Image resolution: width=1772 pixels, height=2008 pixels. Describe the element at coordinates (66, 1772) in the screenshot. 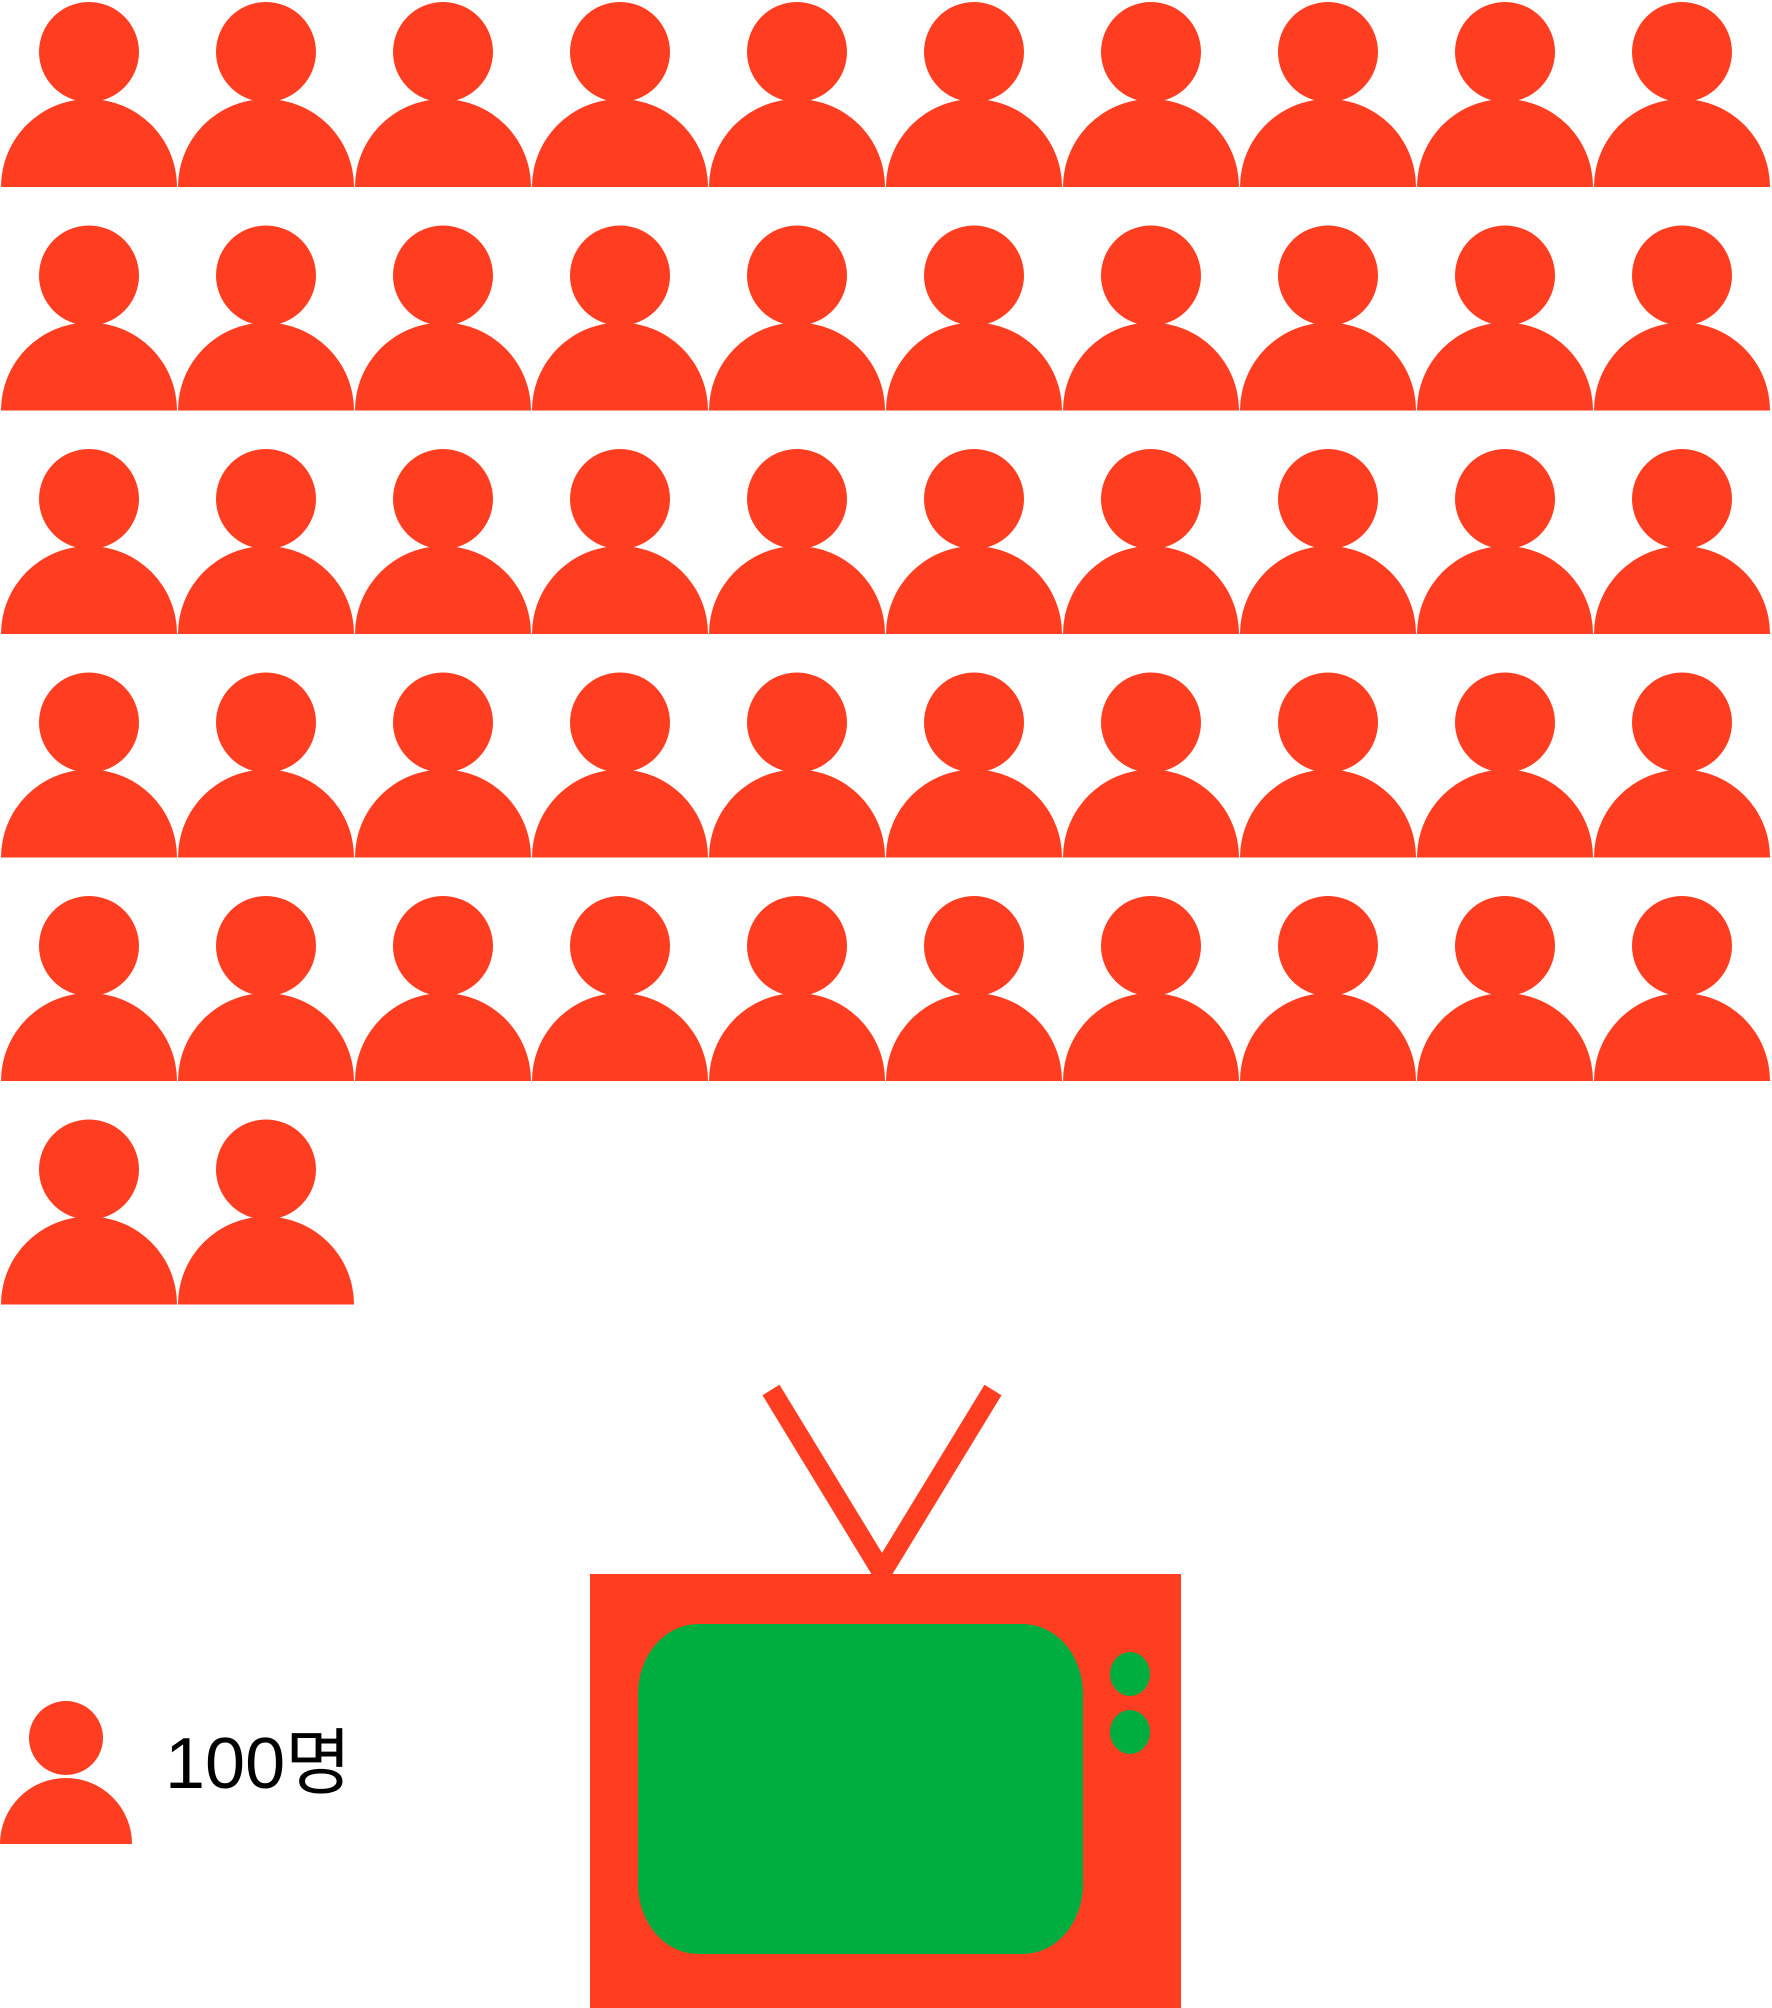

I see `legend-person-icon` at that location.